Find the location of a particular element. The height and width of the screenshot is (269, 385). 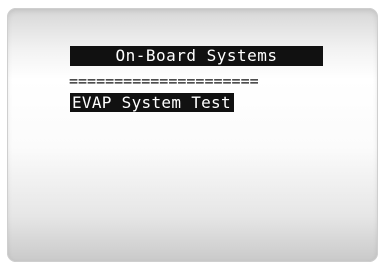

menu-item-evap-system-test: EVAP System Test is located at coordinates (152, 102).